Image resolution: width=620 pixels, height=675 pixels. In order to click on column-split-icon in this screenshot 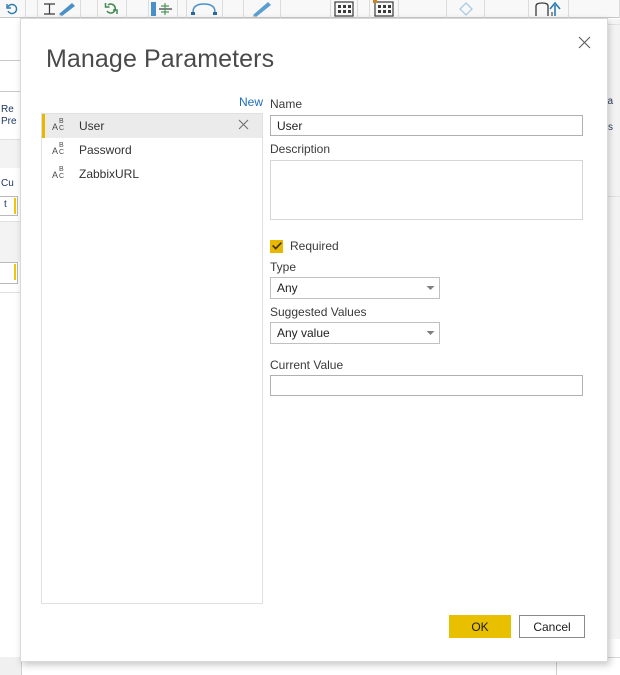, I will do `click(162, 8)`.